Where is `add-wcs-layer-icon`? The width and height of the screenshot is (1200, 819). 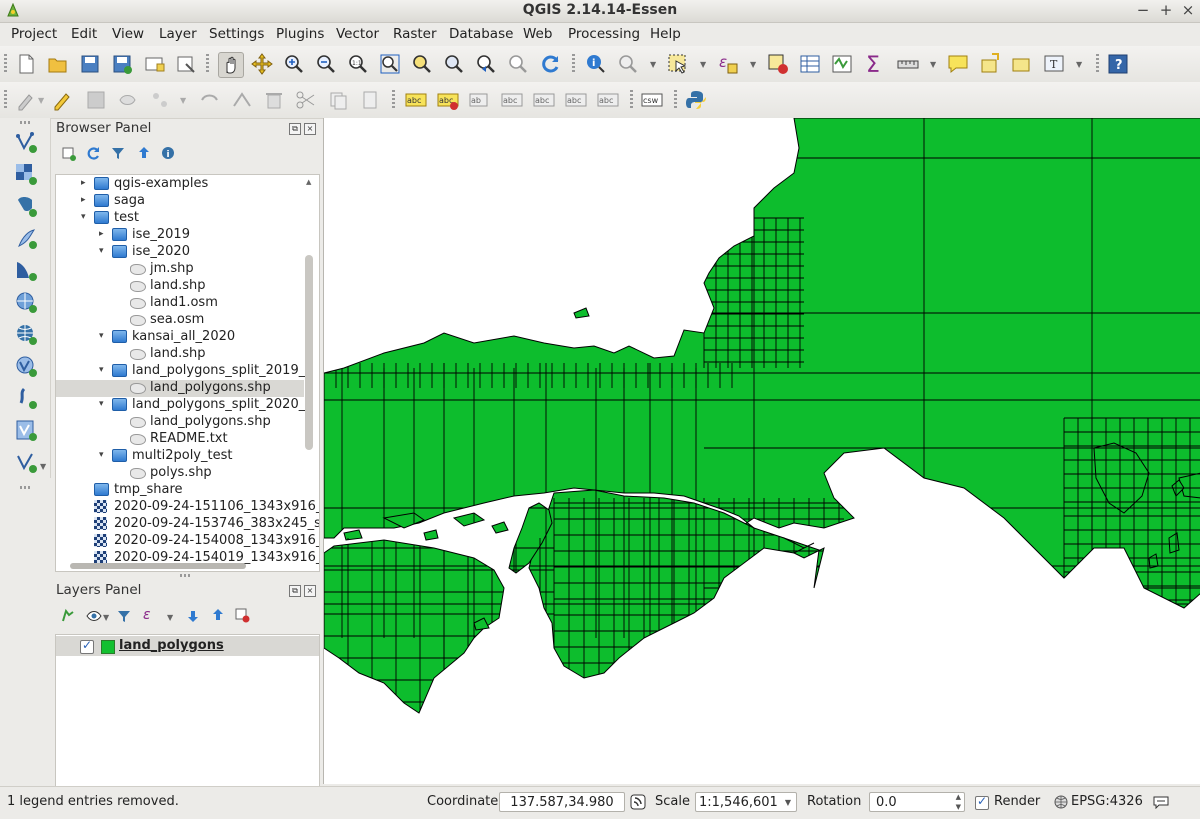 add-wcs-layer-icon is located at coordinates (26, 398).